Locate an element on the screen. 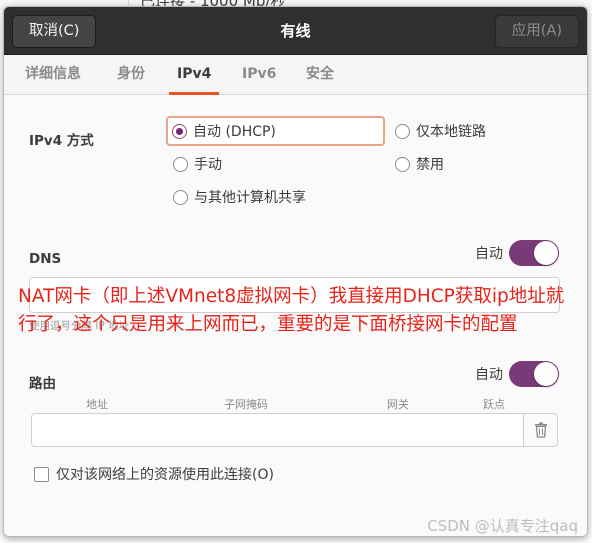 Image resolution: width=592 pixels, height=543 pixels. dns-auto-switch is located at coordinates (534, 253).